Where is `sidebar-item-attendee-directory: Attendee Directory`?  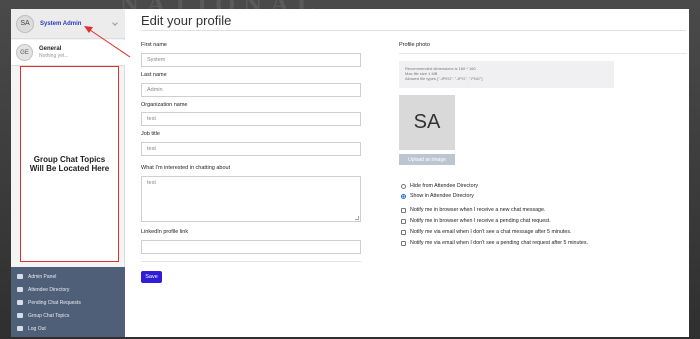
sidebar-item-attendee-directory: Attendee Directory is located at coordinates (68, 289).